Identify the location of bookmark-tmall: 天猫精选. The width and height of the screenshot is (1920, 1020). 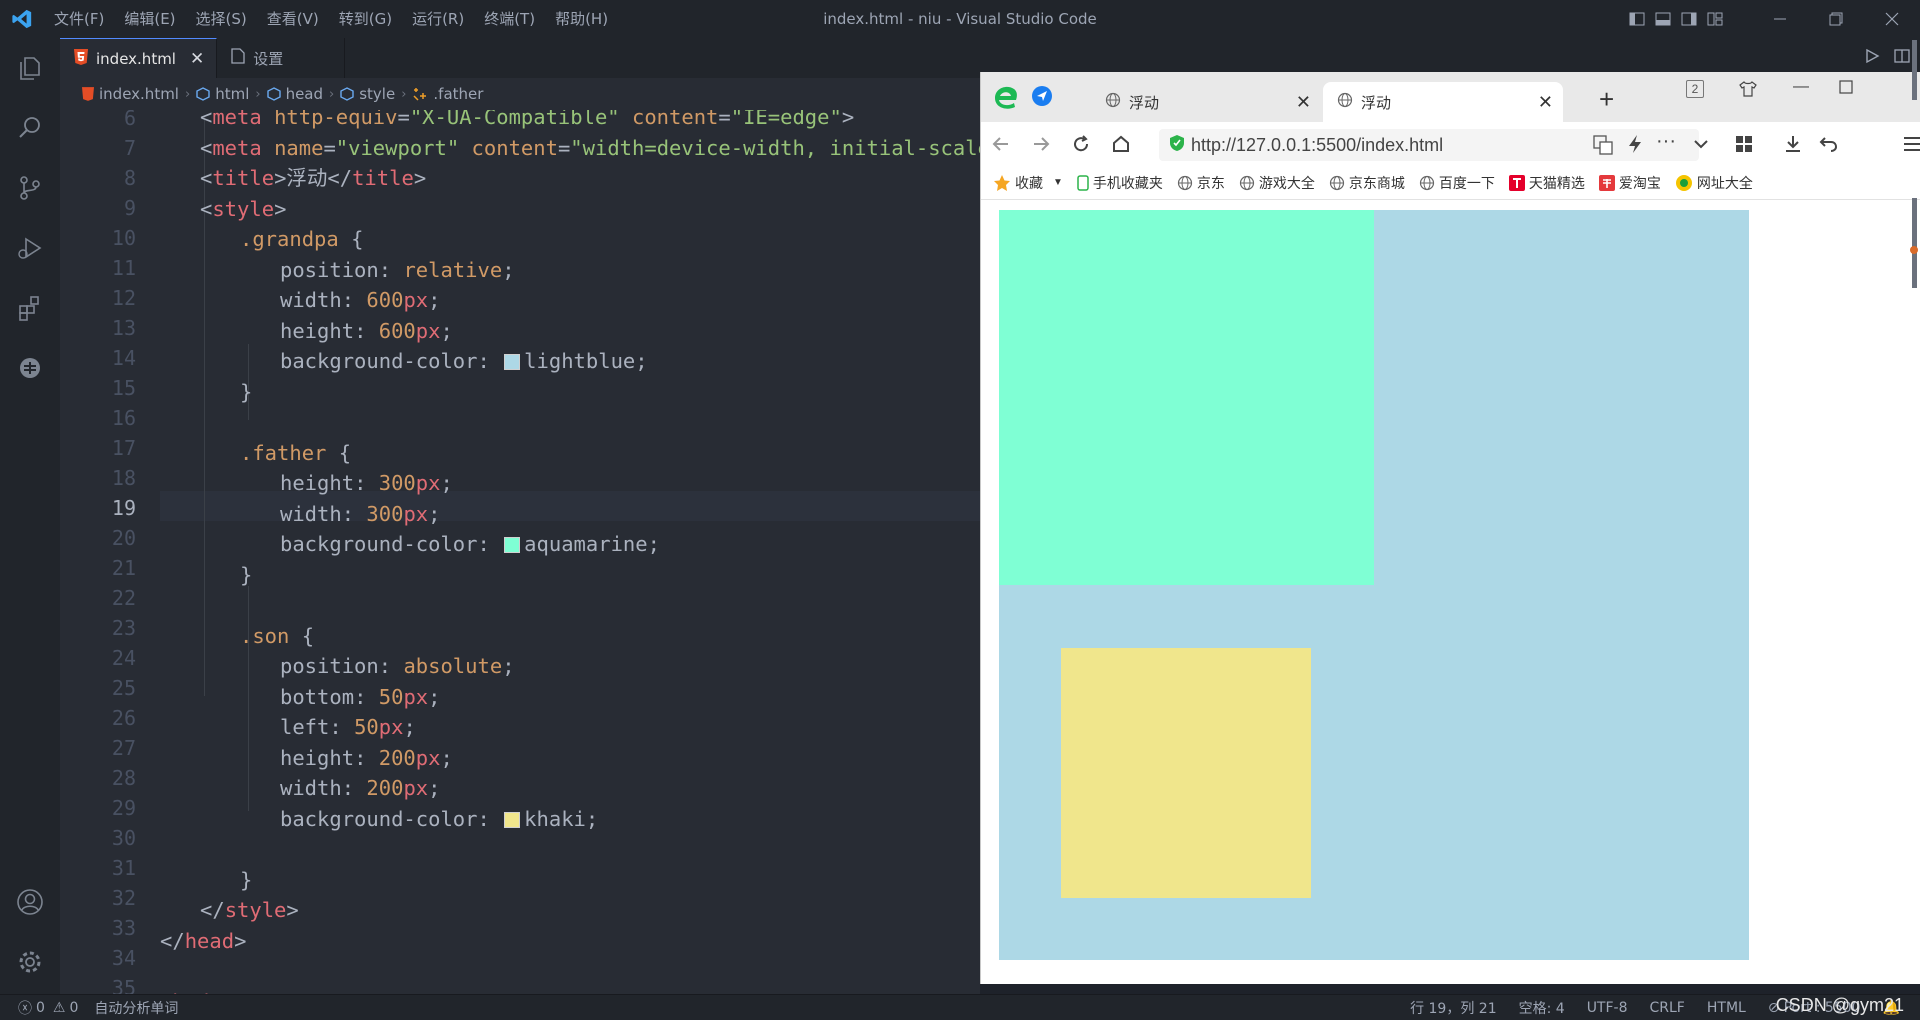
(1546, 183).